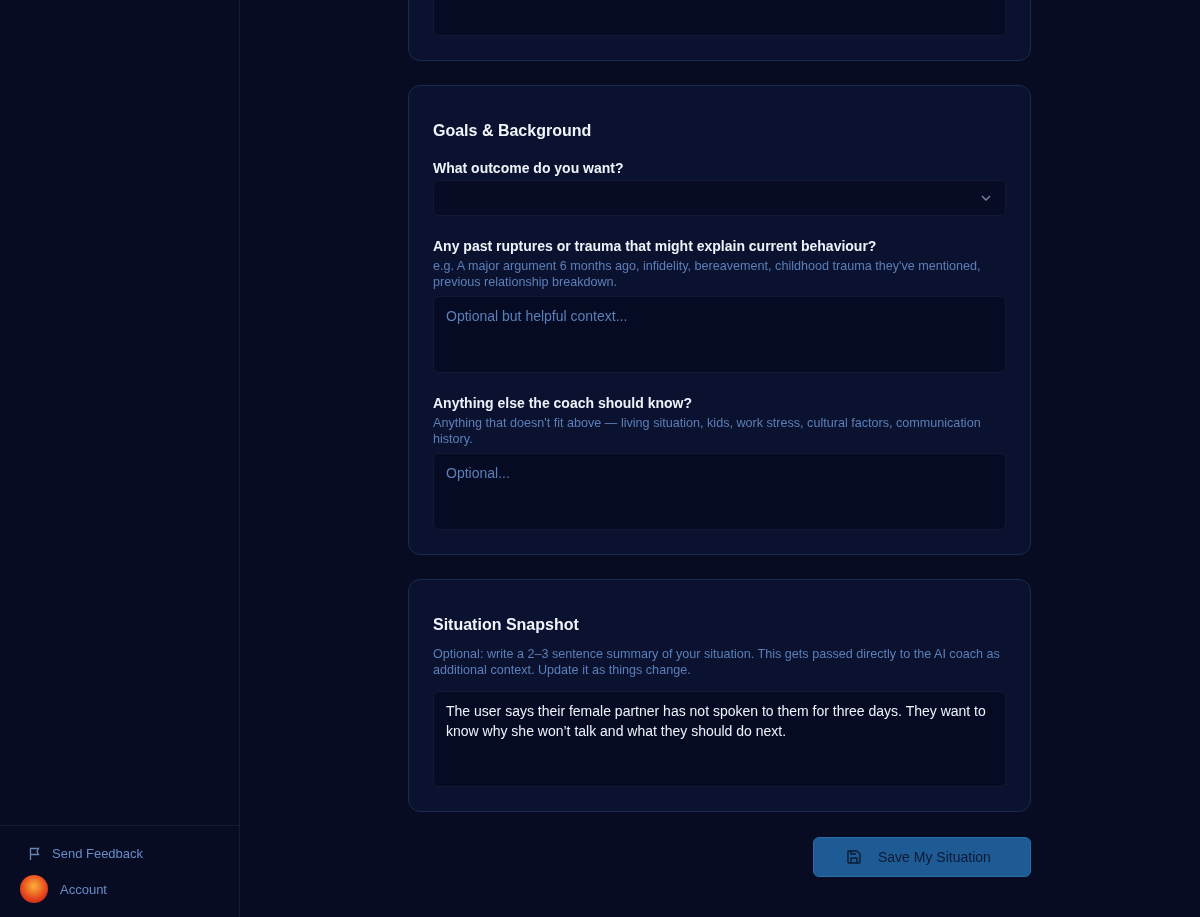 The image size is (1200, 917). I want to click on section-description: Optional: write a 2–3 sentence summary of your situation. This gets passed directly to the AI coach as additional context. Update it as things change., so click(717, 662).